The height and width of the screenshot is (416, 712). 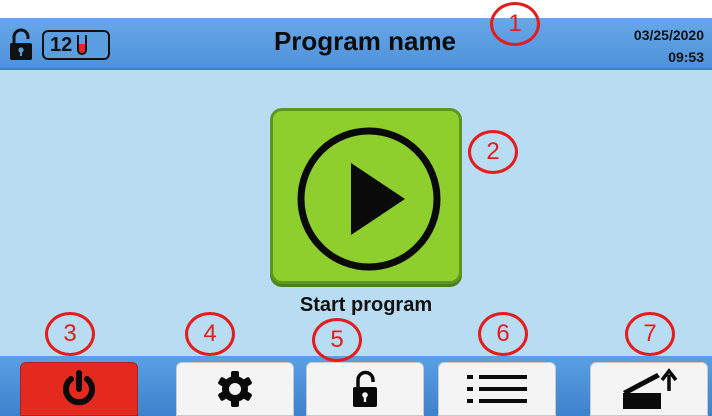 What do you see at coordinates (210, 334) in the screenshot?
I see `callout-4: 4` at bounding box center [210, 334].